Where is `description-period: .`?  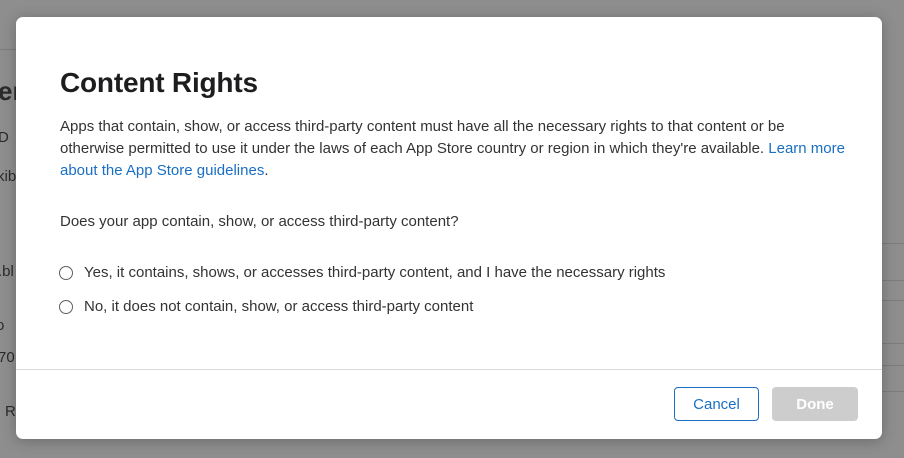
description-period: . is located at coordinates (266, 170).